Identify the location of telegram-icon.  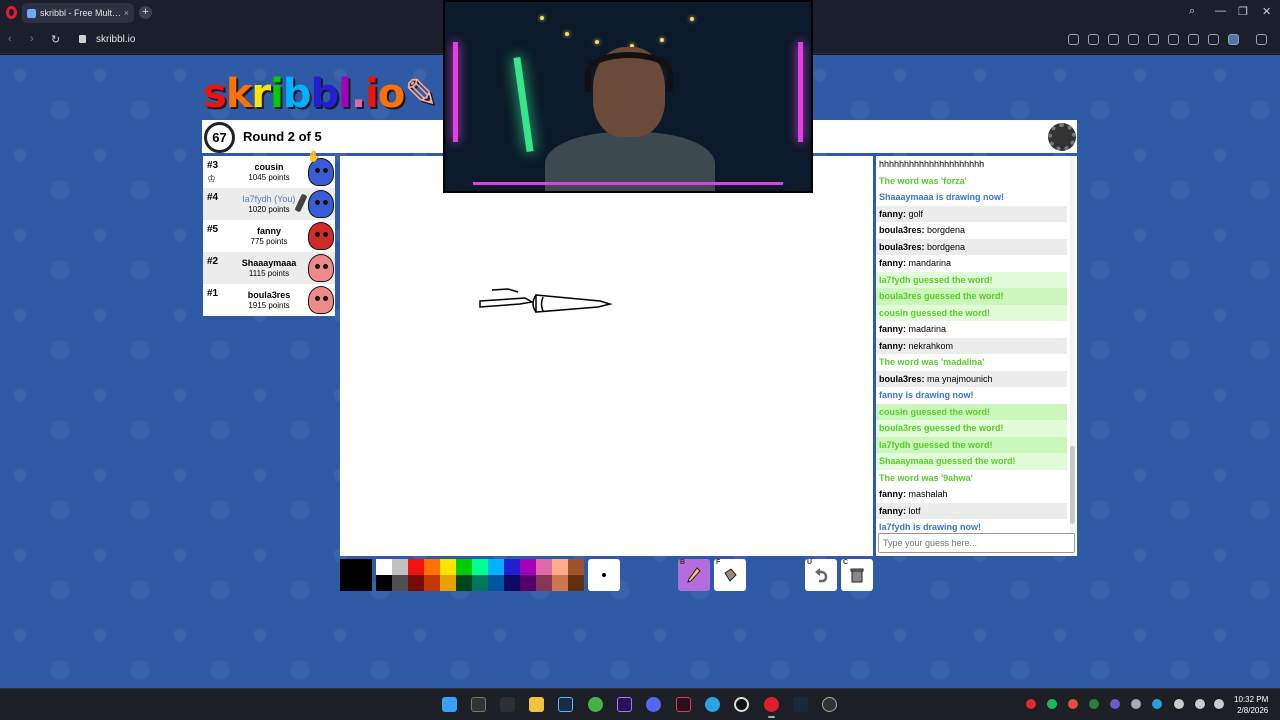
(712, 704).